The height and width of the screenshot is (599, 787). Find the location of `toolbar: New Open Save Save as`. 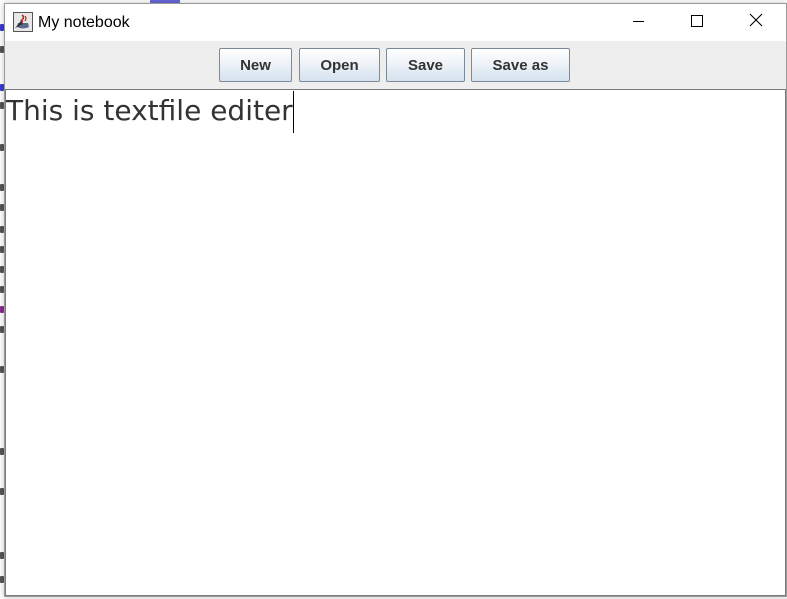

toolbar: New Open Save Save as is located at coordinates (395, 65).